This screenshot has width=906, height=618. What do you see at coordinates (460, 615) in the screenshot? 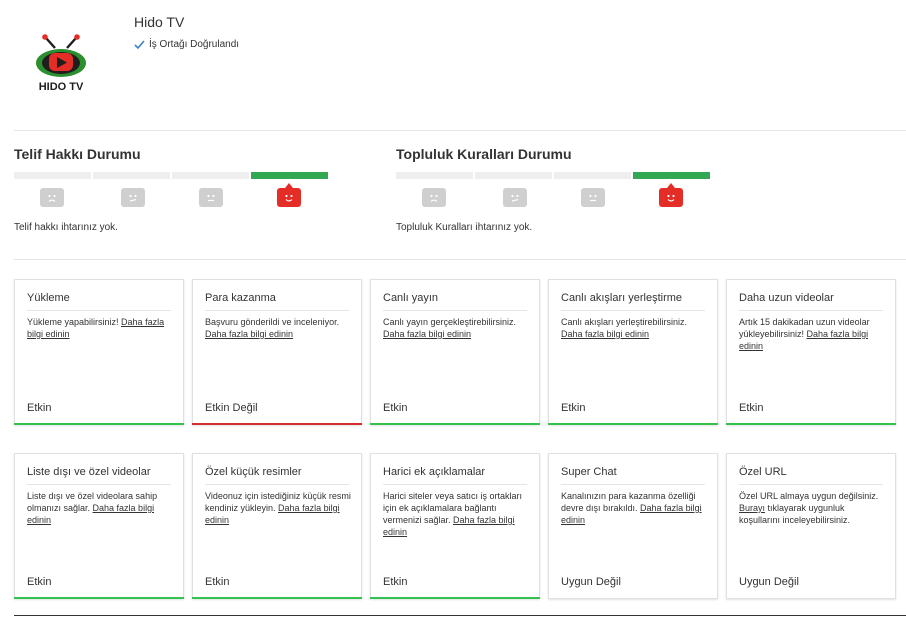
I see `bottom-divider` at bounding box center [460, 615].